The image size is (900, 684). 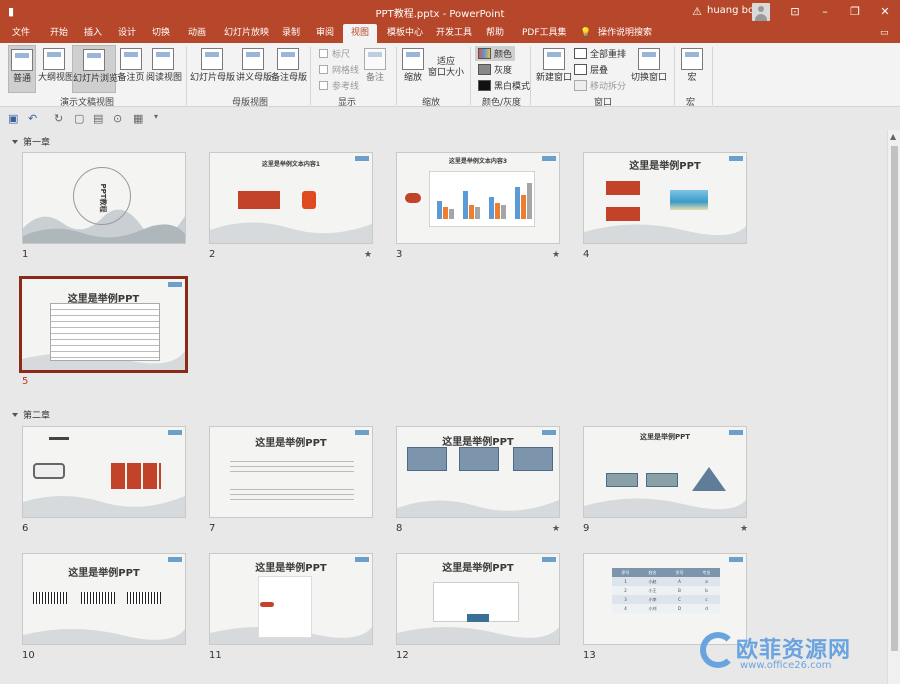 I want to click on tab-slideshow: 幻灯片放映, so click(x=246, y=33).